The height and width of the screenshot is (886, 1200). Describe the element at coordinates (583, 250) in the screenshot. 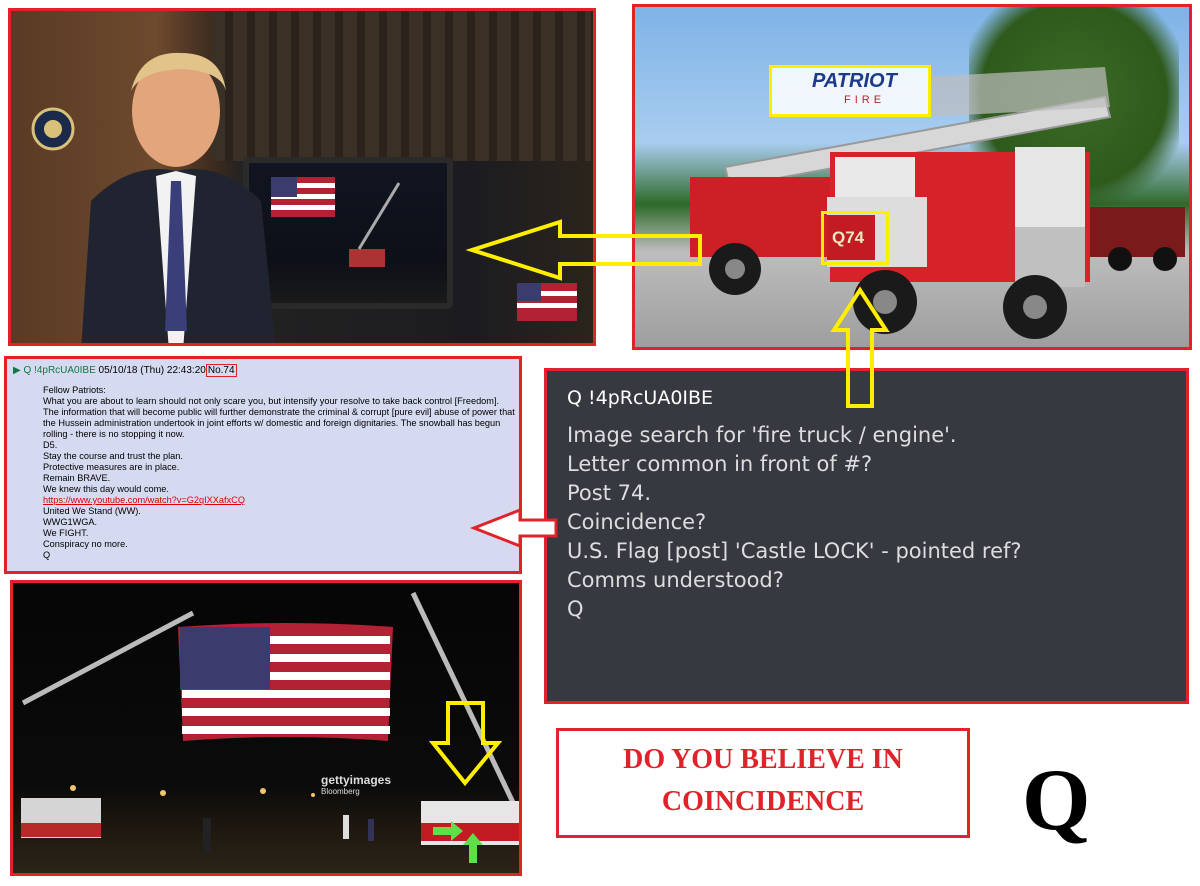

I see `yellow-left-arrow-icon` at that location.